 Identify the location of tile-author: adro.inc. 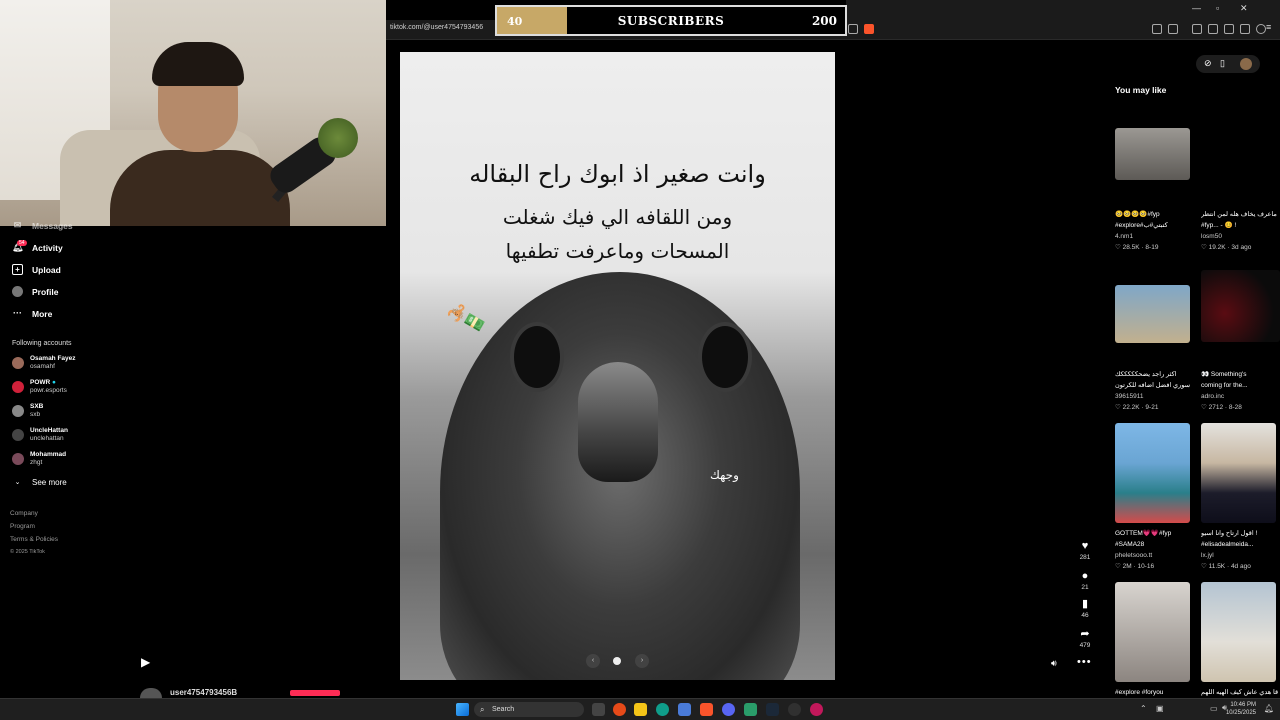
(1212, 396).